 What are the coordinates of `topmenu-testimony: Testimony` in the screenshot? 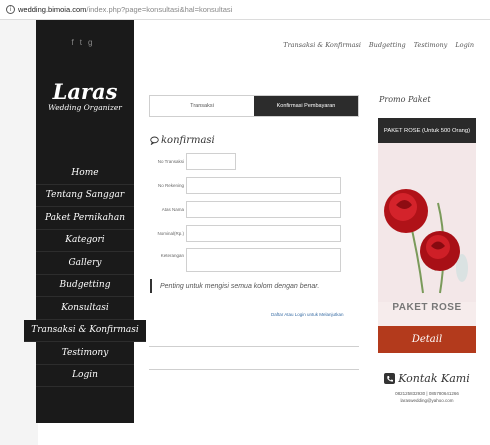 It's located at (431, 45).